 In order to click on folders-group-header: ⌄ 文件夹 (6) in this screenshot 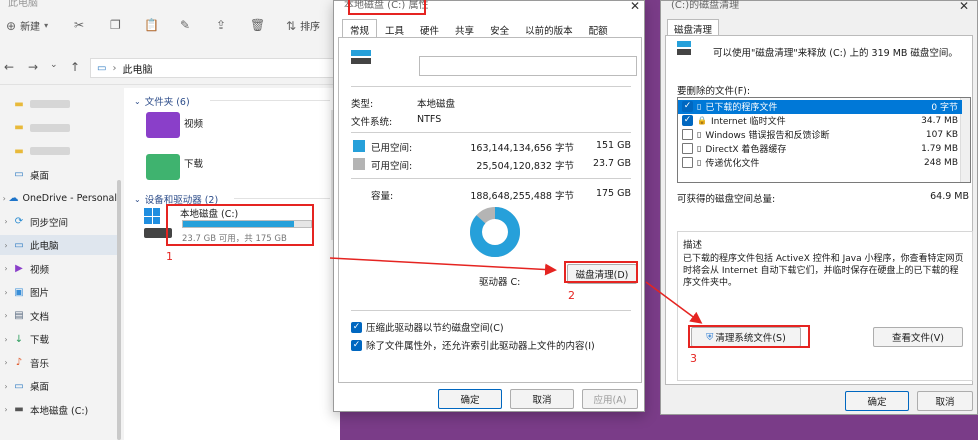, I will do `click(232, 101)`.